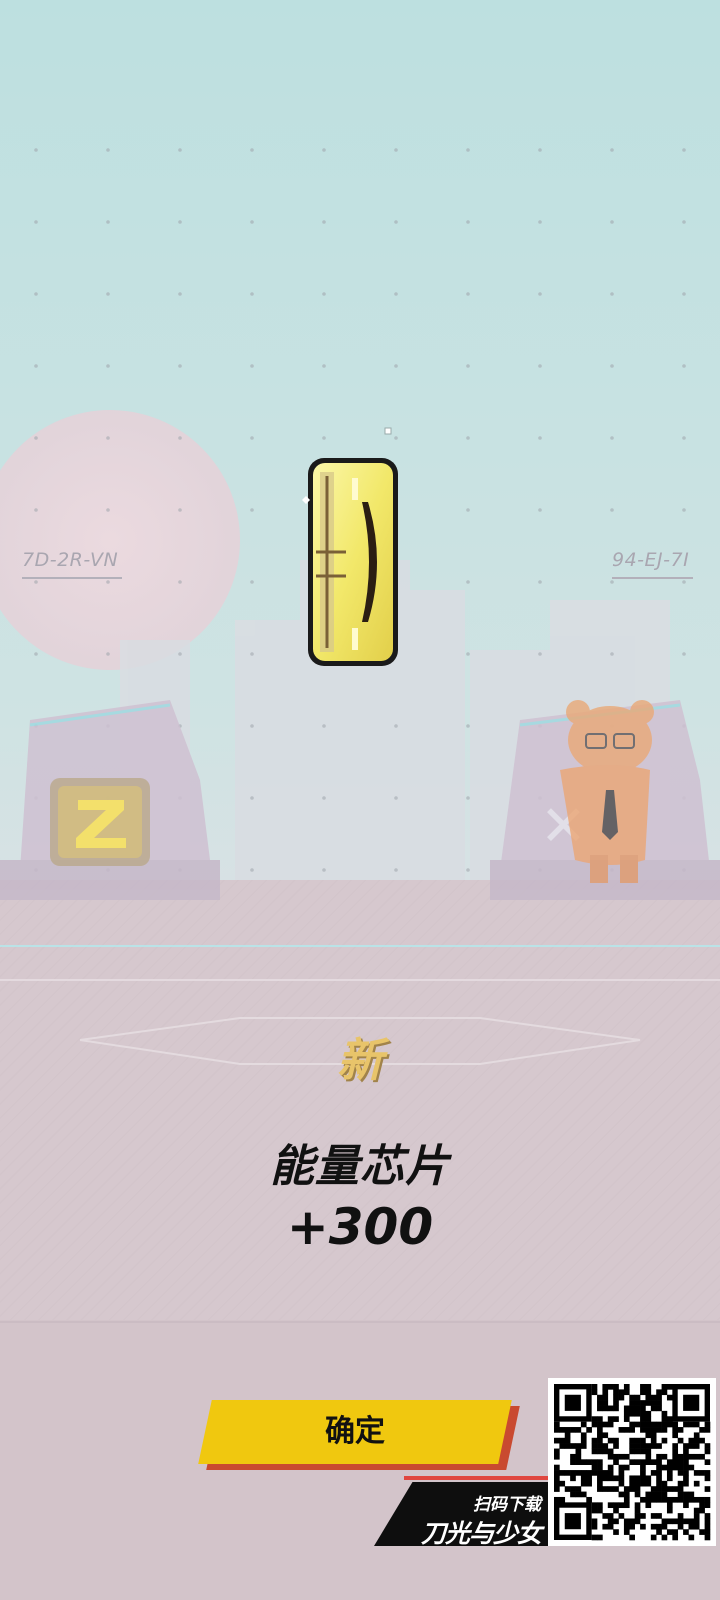 The height and width of the screenshot is (1600, 720). What do you see at coordinates (476, 1478) in the screenshot?
I see `promo-accent-line` at bounding box center [476, 1478].